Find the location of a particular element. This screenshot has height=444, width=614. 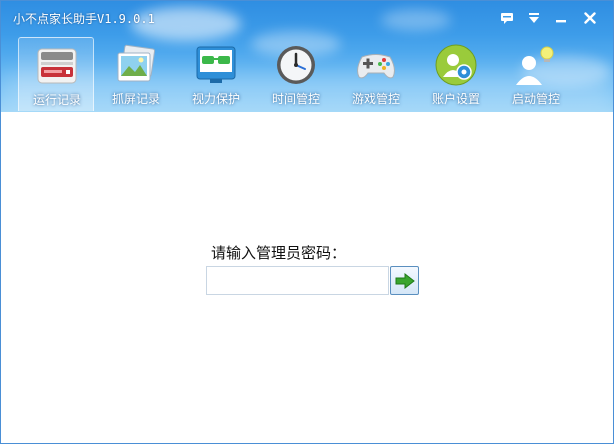

dropdown-menu-icon is located at coordinates (534, 18).